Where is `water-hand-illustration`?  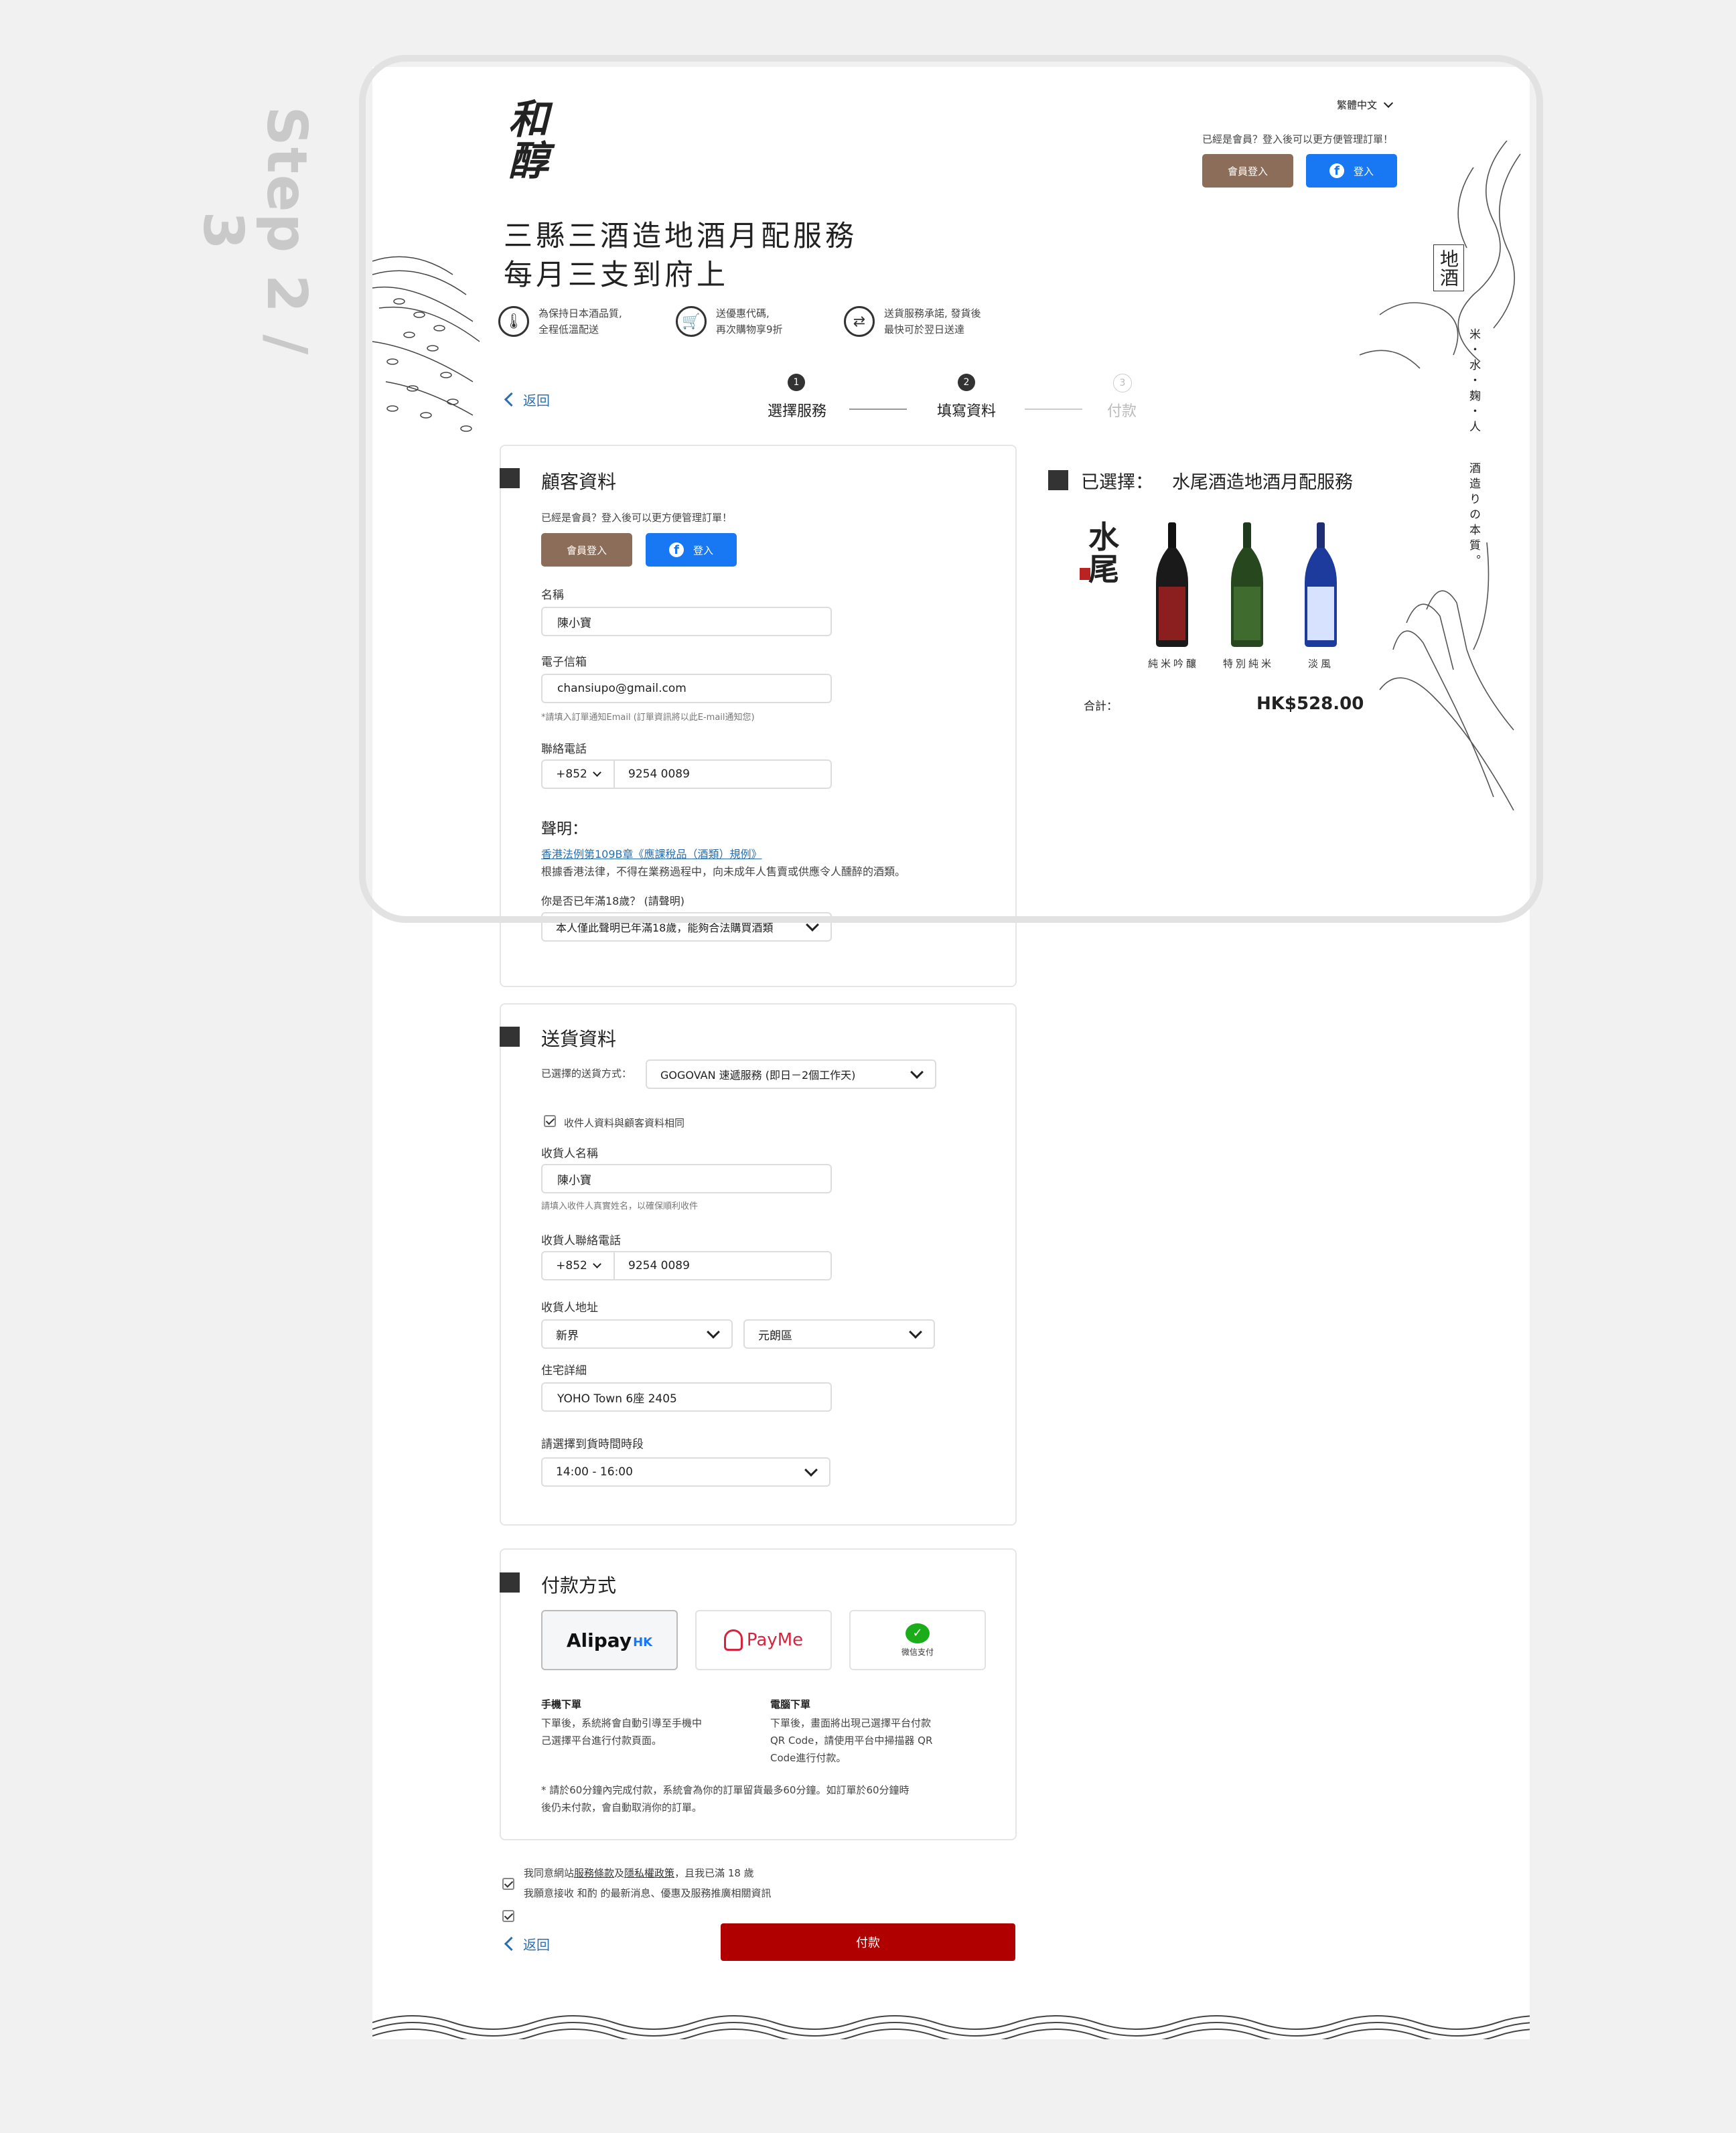
water-hand-illustration is located at coordinates (1440, 476).